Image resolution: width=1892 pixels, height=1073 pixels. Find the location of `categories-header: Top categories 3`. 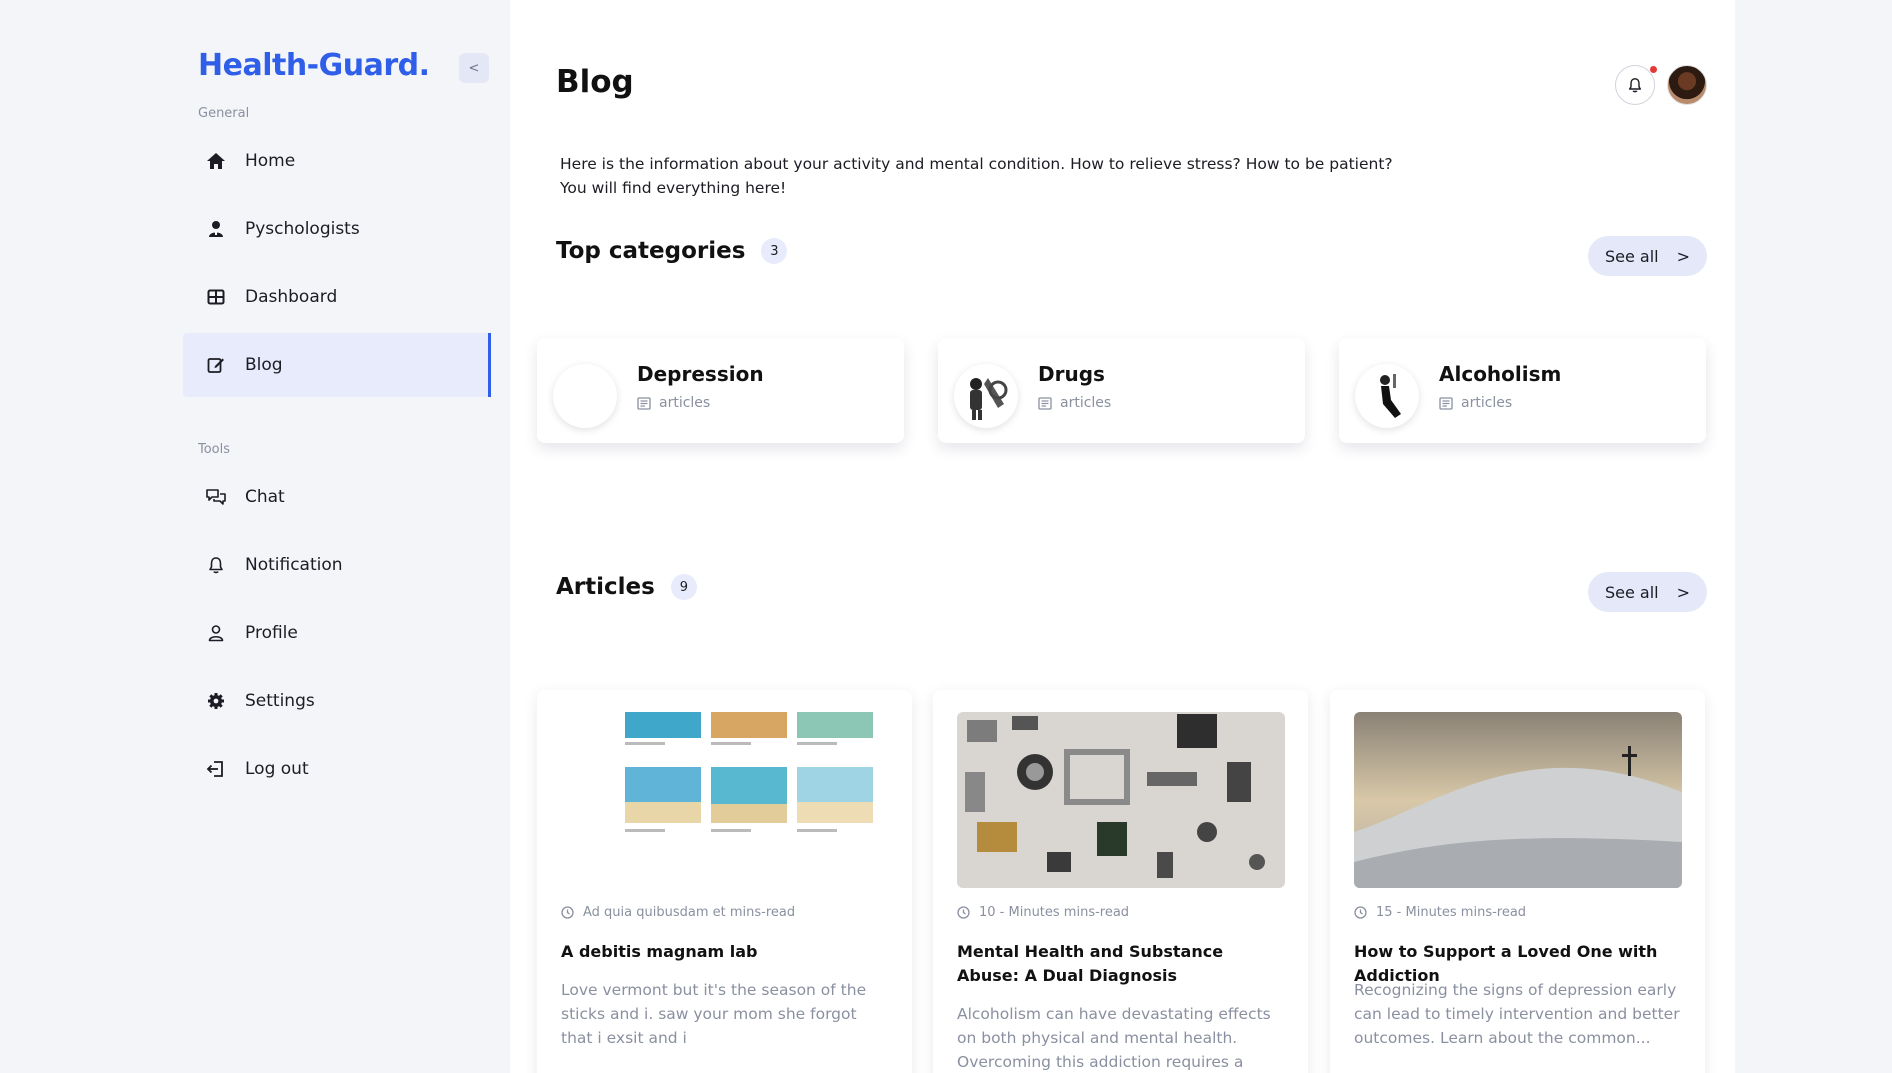

categories-header: Top categories 3 is located at coordinates (672, 251).